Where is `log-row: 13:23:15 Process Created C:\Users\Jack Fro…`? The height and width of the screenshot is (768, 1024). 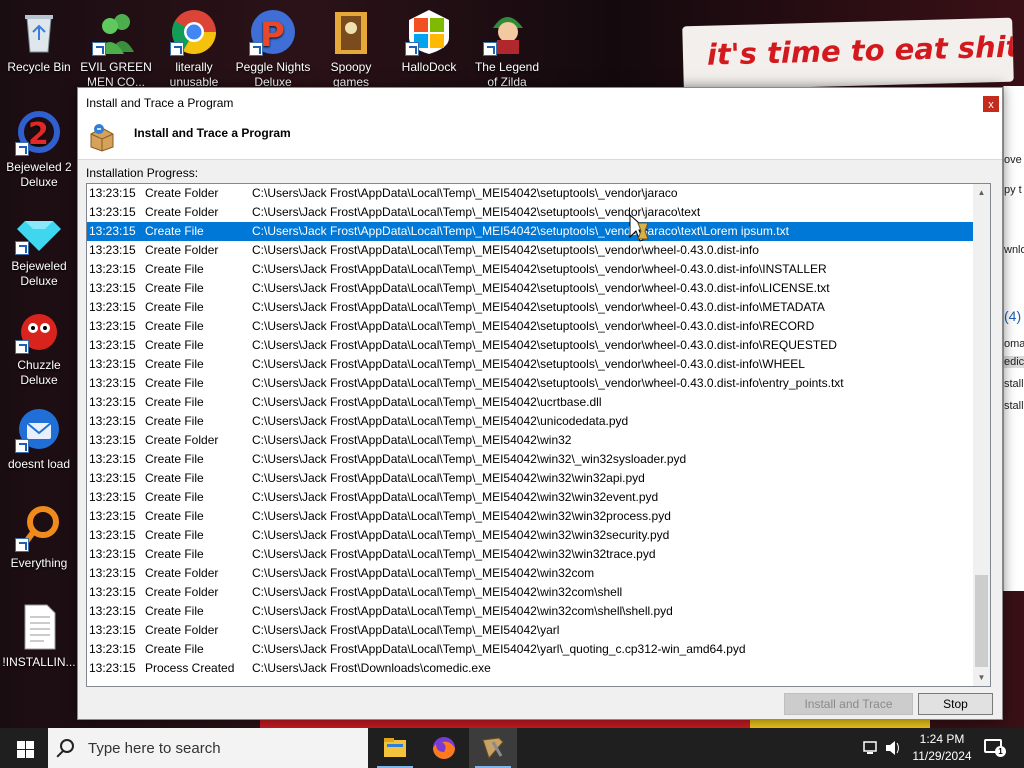
log-row: 13:23:15 Process Created C:\Users\Jack Fro… is located at coordinates (530, 668).